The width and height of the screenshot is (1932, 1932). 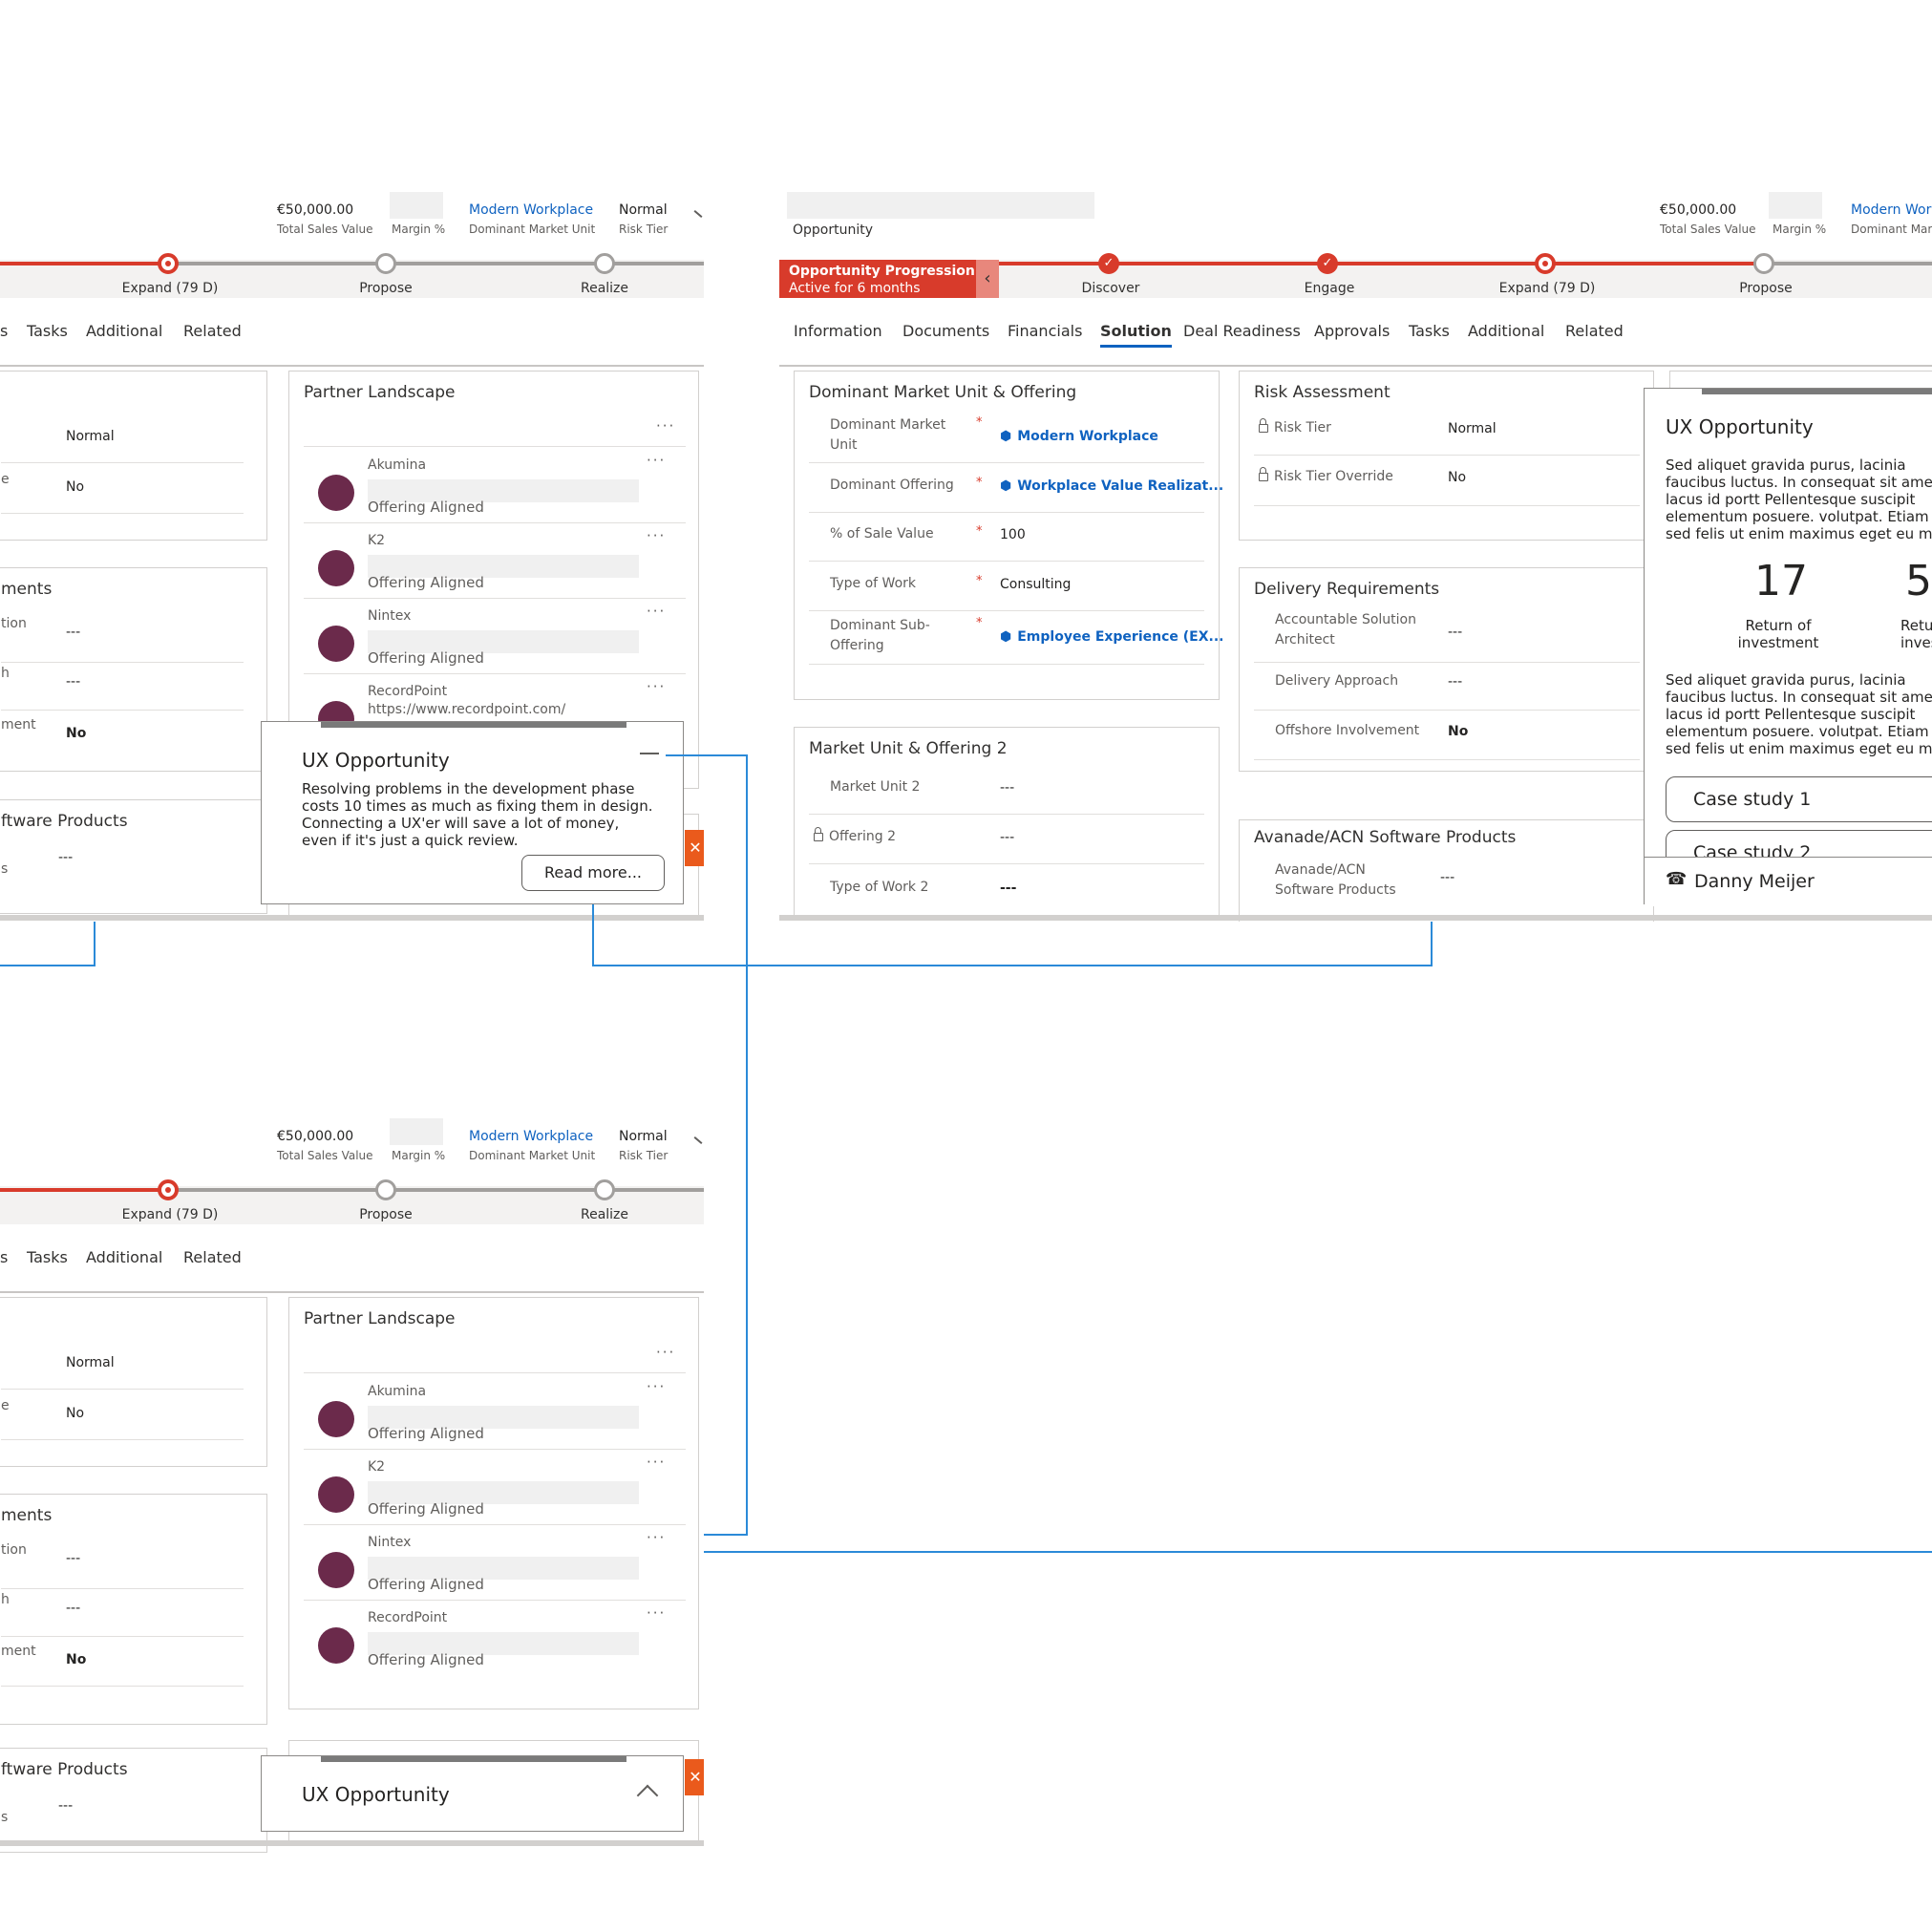 What do you see at coordinates (1079, 436) in the screenshot?
I see `dominant-market-unit-value: ⬢ Modern Workplace` at bounding box center [1079, 436].